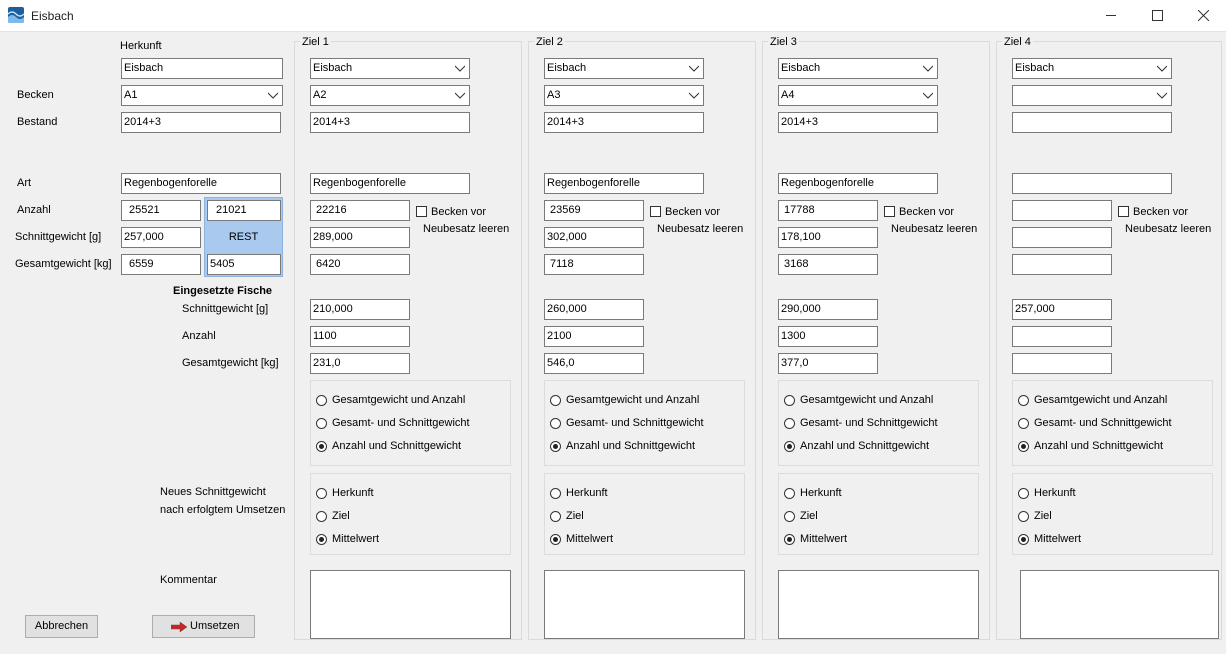 The image size is (1226, 654). Describe the element at coordinates (858, 95) in the screenshot. I see `ziel-becken-select: A4` at that location.